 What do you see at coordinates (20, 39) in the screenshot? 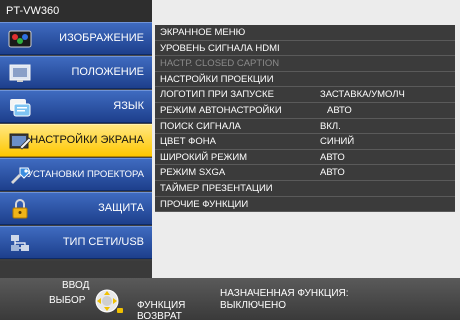
I see `picture-icon` at bounding box center [20, 39].